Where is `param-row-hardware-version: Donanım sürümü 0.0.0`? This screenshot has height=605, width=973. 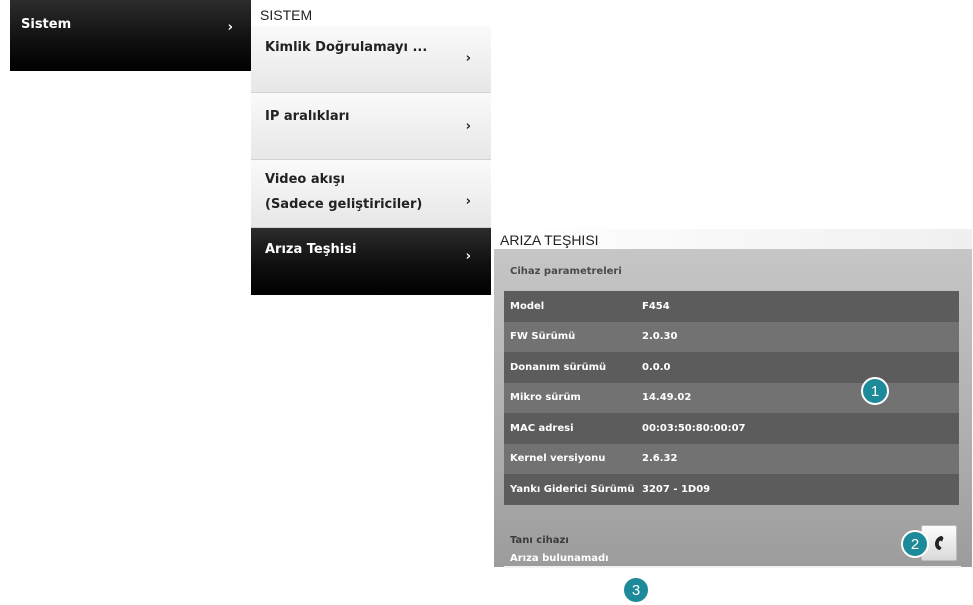
param-row-hardware-version: Donanım sürümü 0.0.0 is located at coordinates (731, 367).